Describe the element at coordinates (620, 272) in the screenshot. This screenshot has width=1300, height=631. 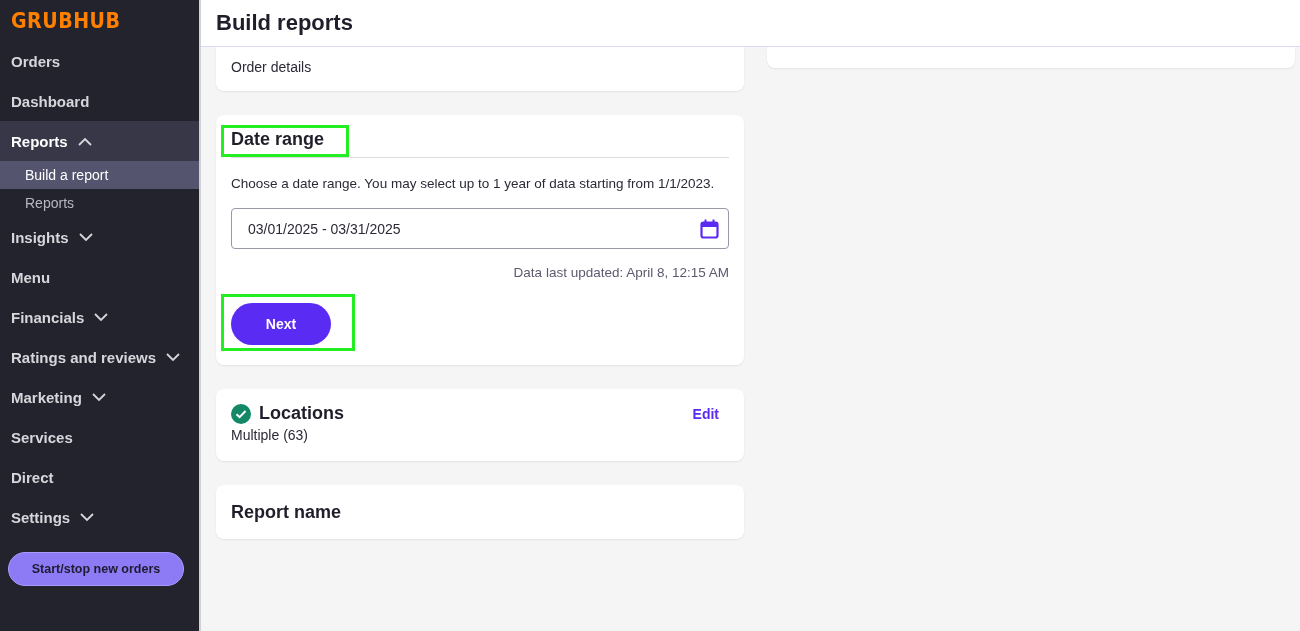
I see `last-updated-text: Data last updated: April 8, 12:15 AM` at that location.